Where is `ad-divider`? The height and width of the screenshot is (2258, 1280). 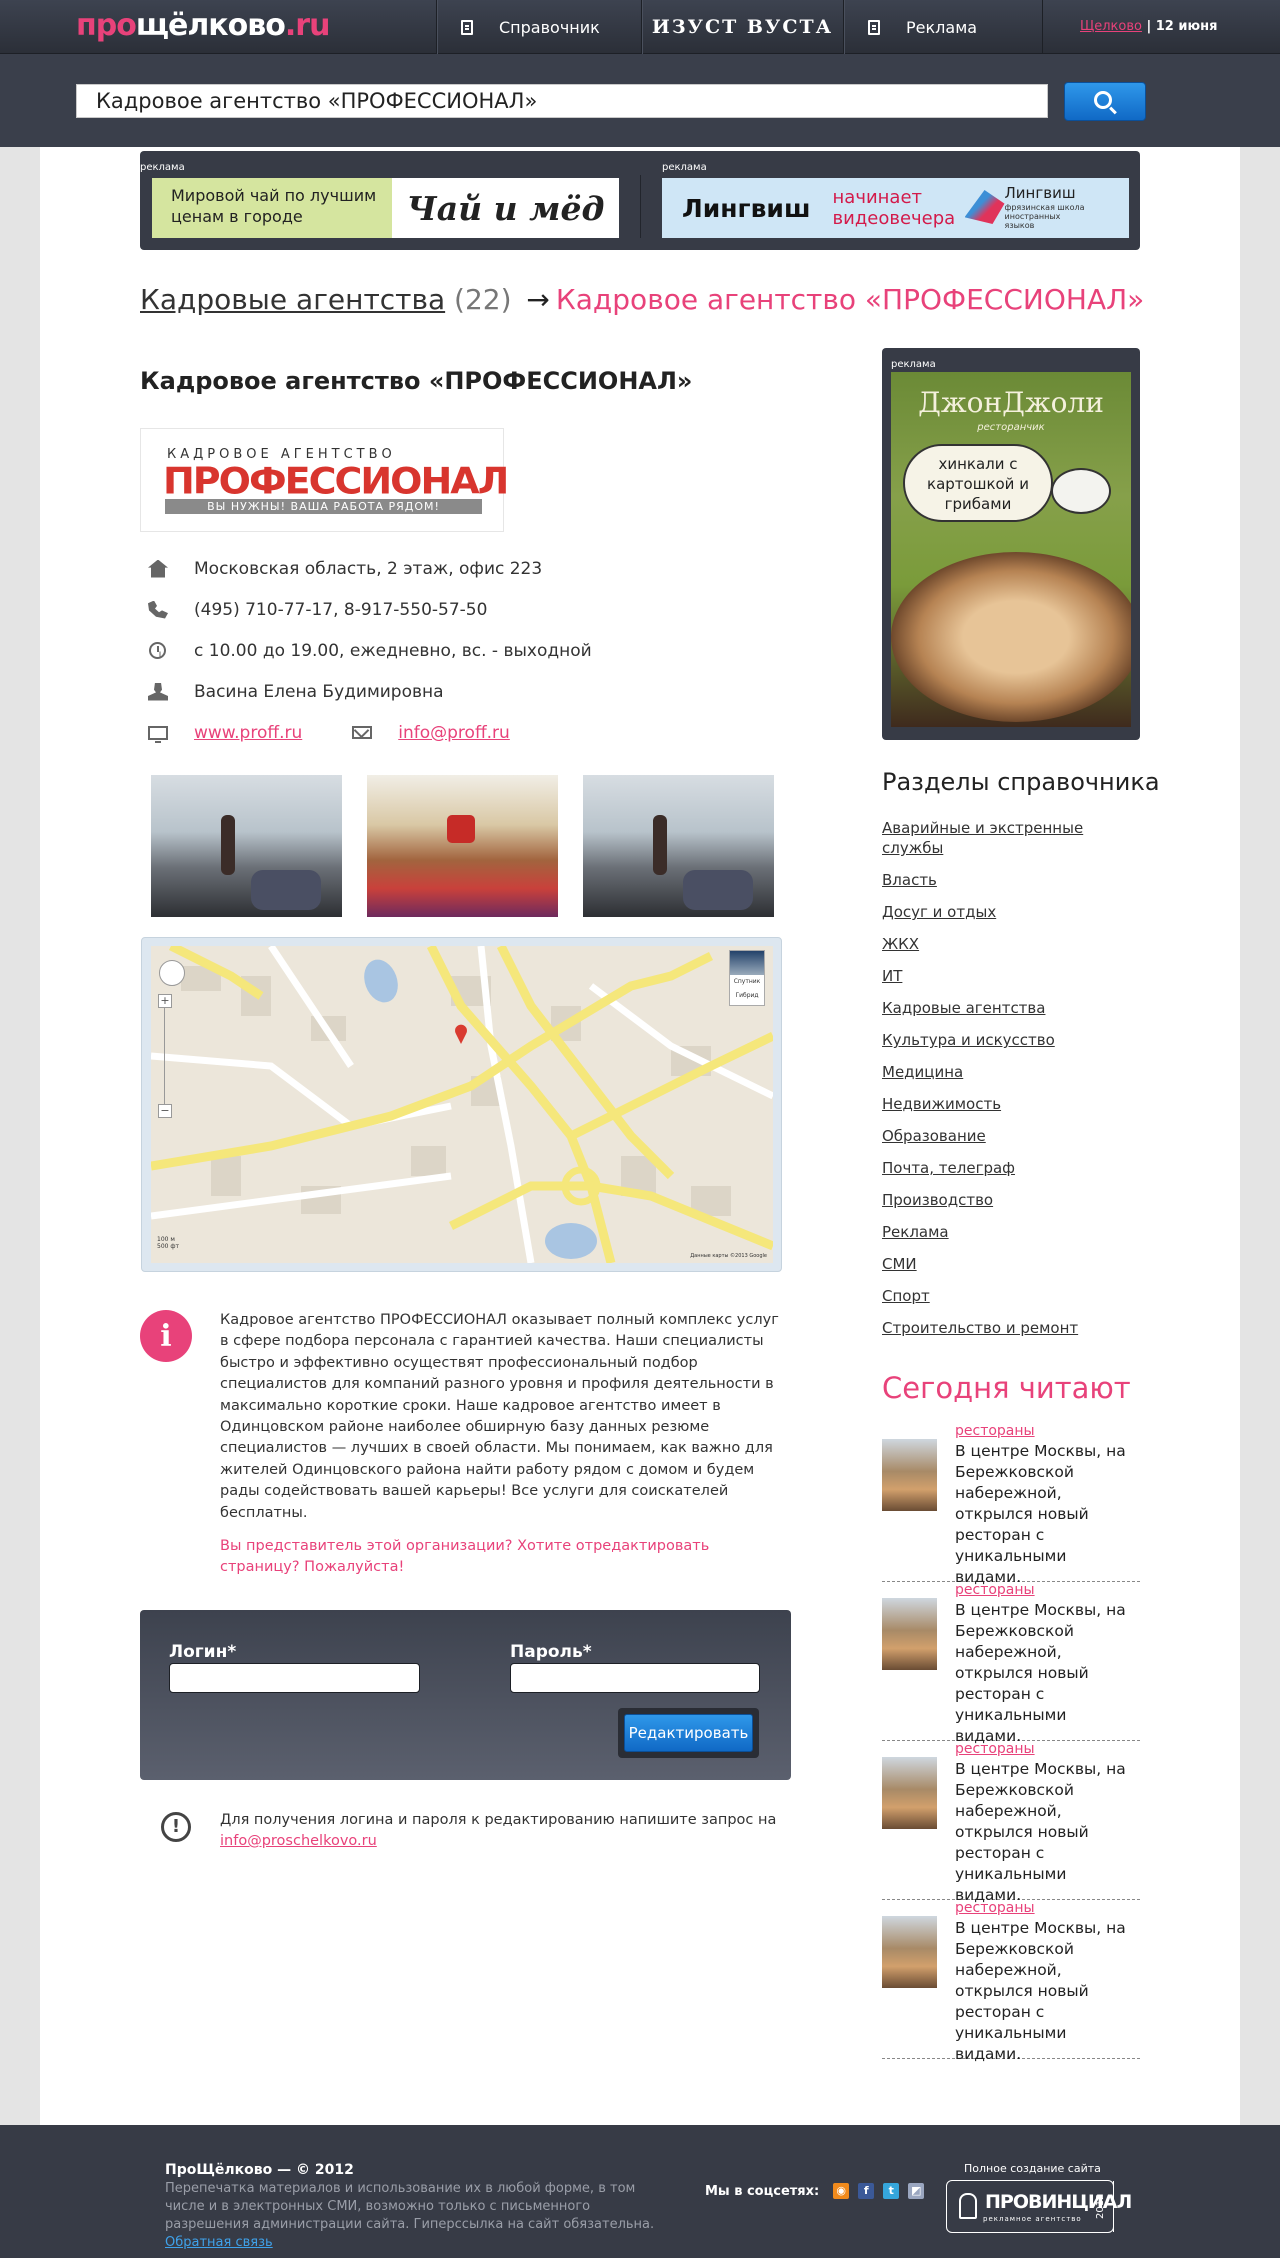
ad-divider is located at coordinates (640, 206).